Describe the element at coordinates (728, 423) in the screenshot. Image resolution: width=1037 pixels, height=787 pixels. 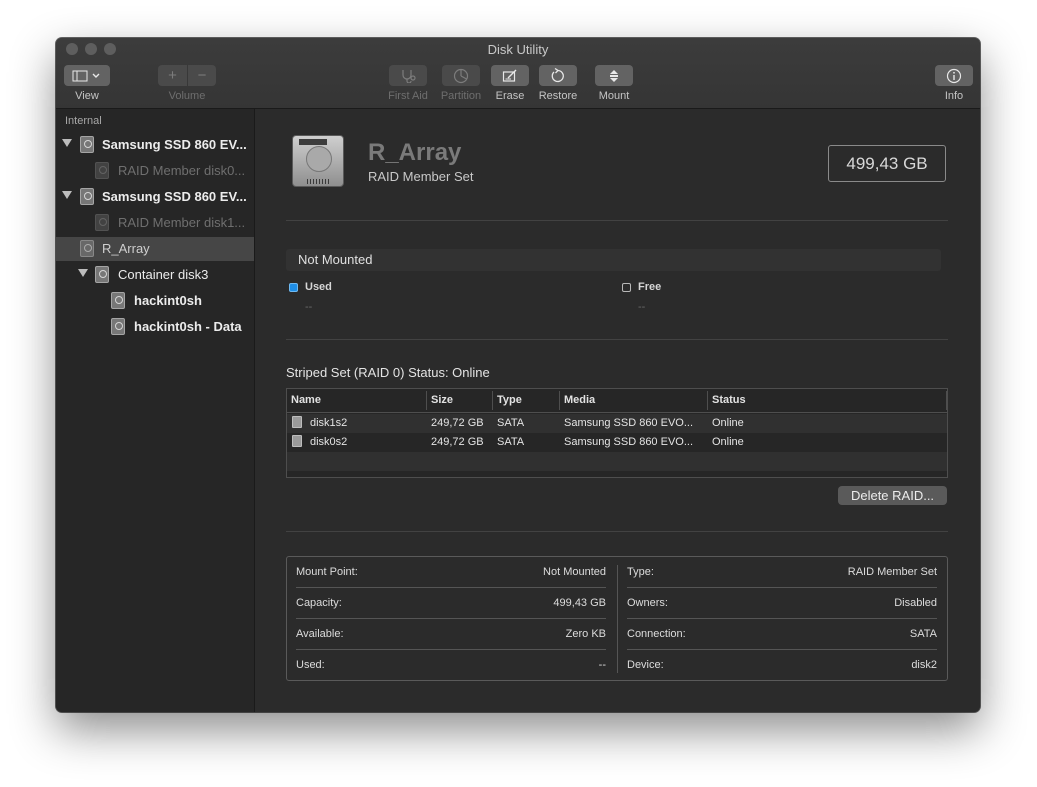
I see `cell-status: Online` at that location.